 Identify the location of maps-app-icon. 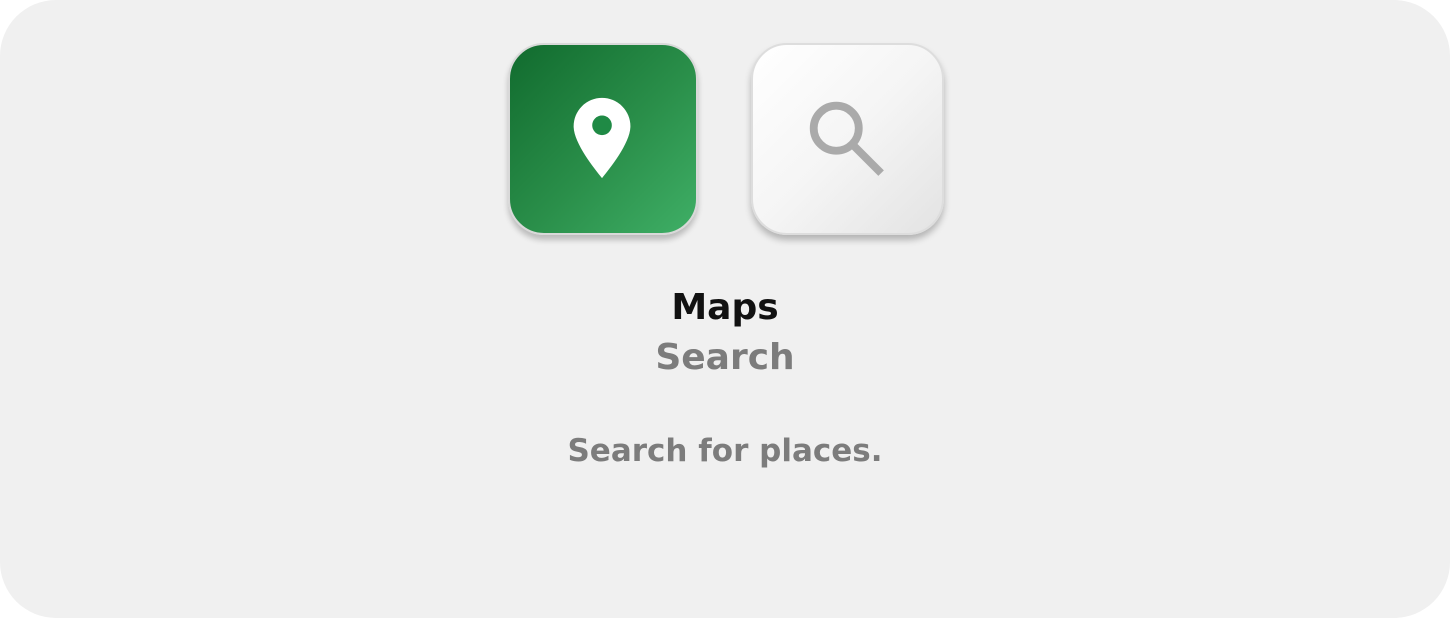
(603, 139).